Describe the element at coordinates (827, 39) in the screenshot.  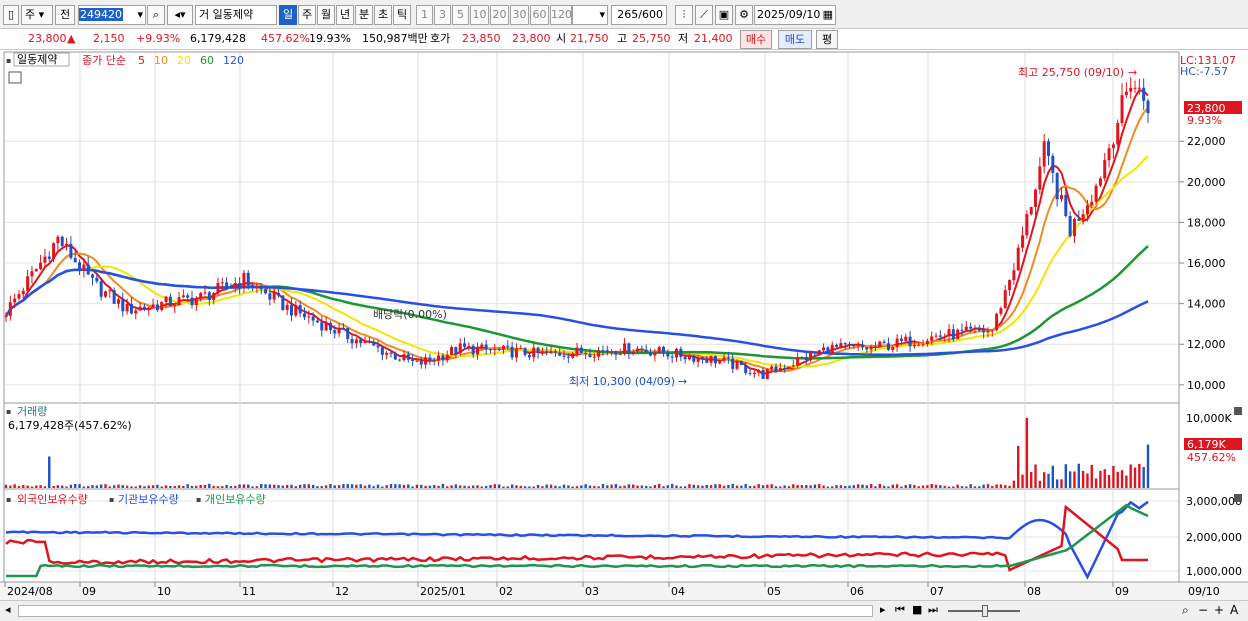
I see `eval-button: 평` at that location.